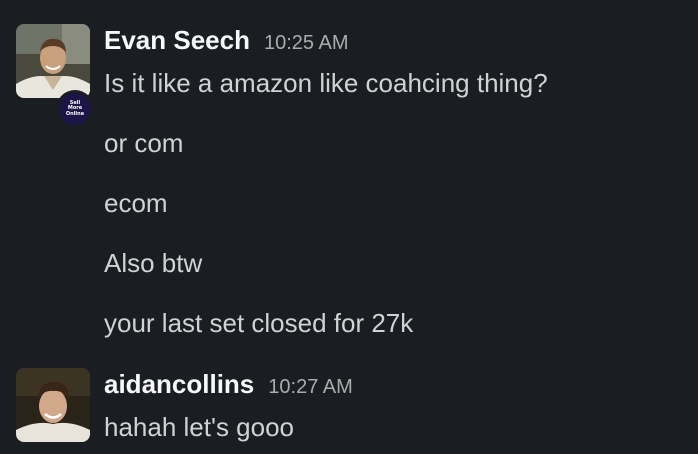 The image size is (698, 454). What do you see at coordinates (144, 143) in the screenshot?
I see `message-text: or com` at bounding box center [144, 143].